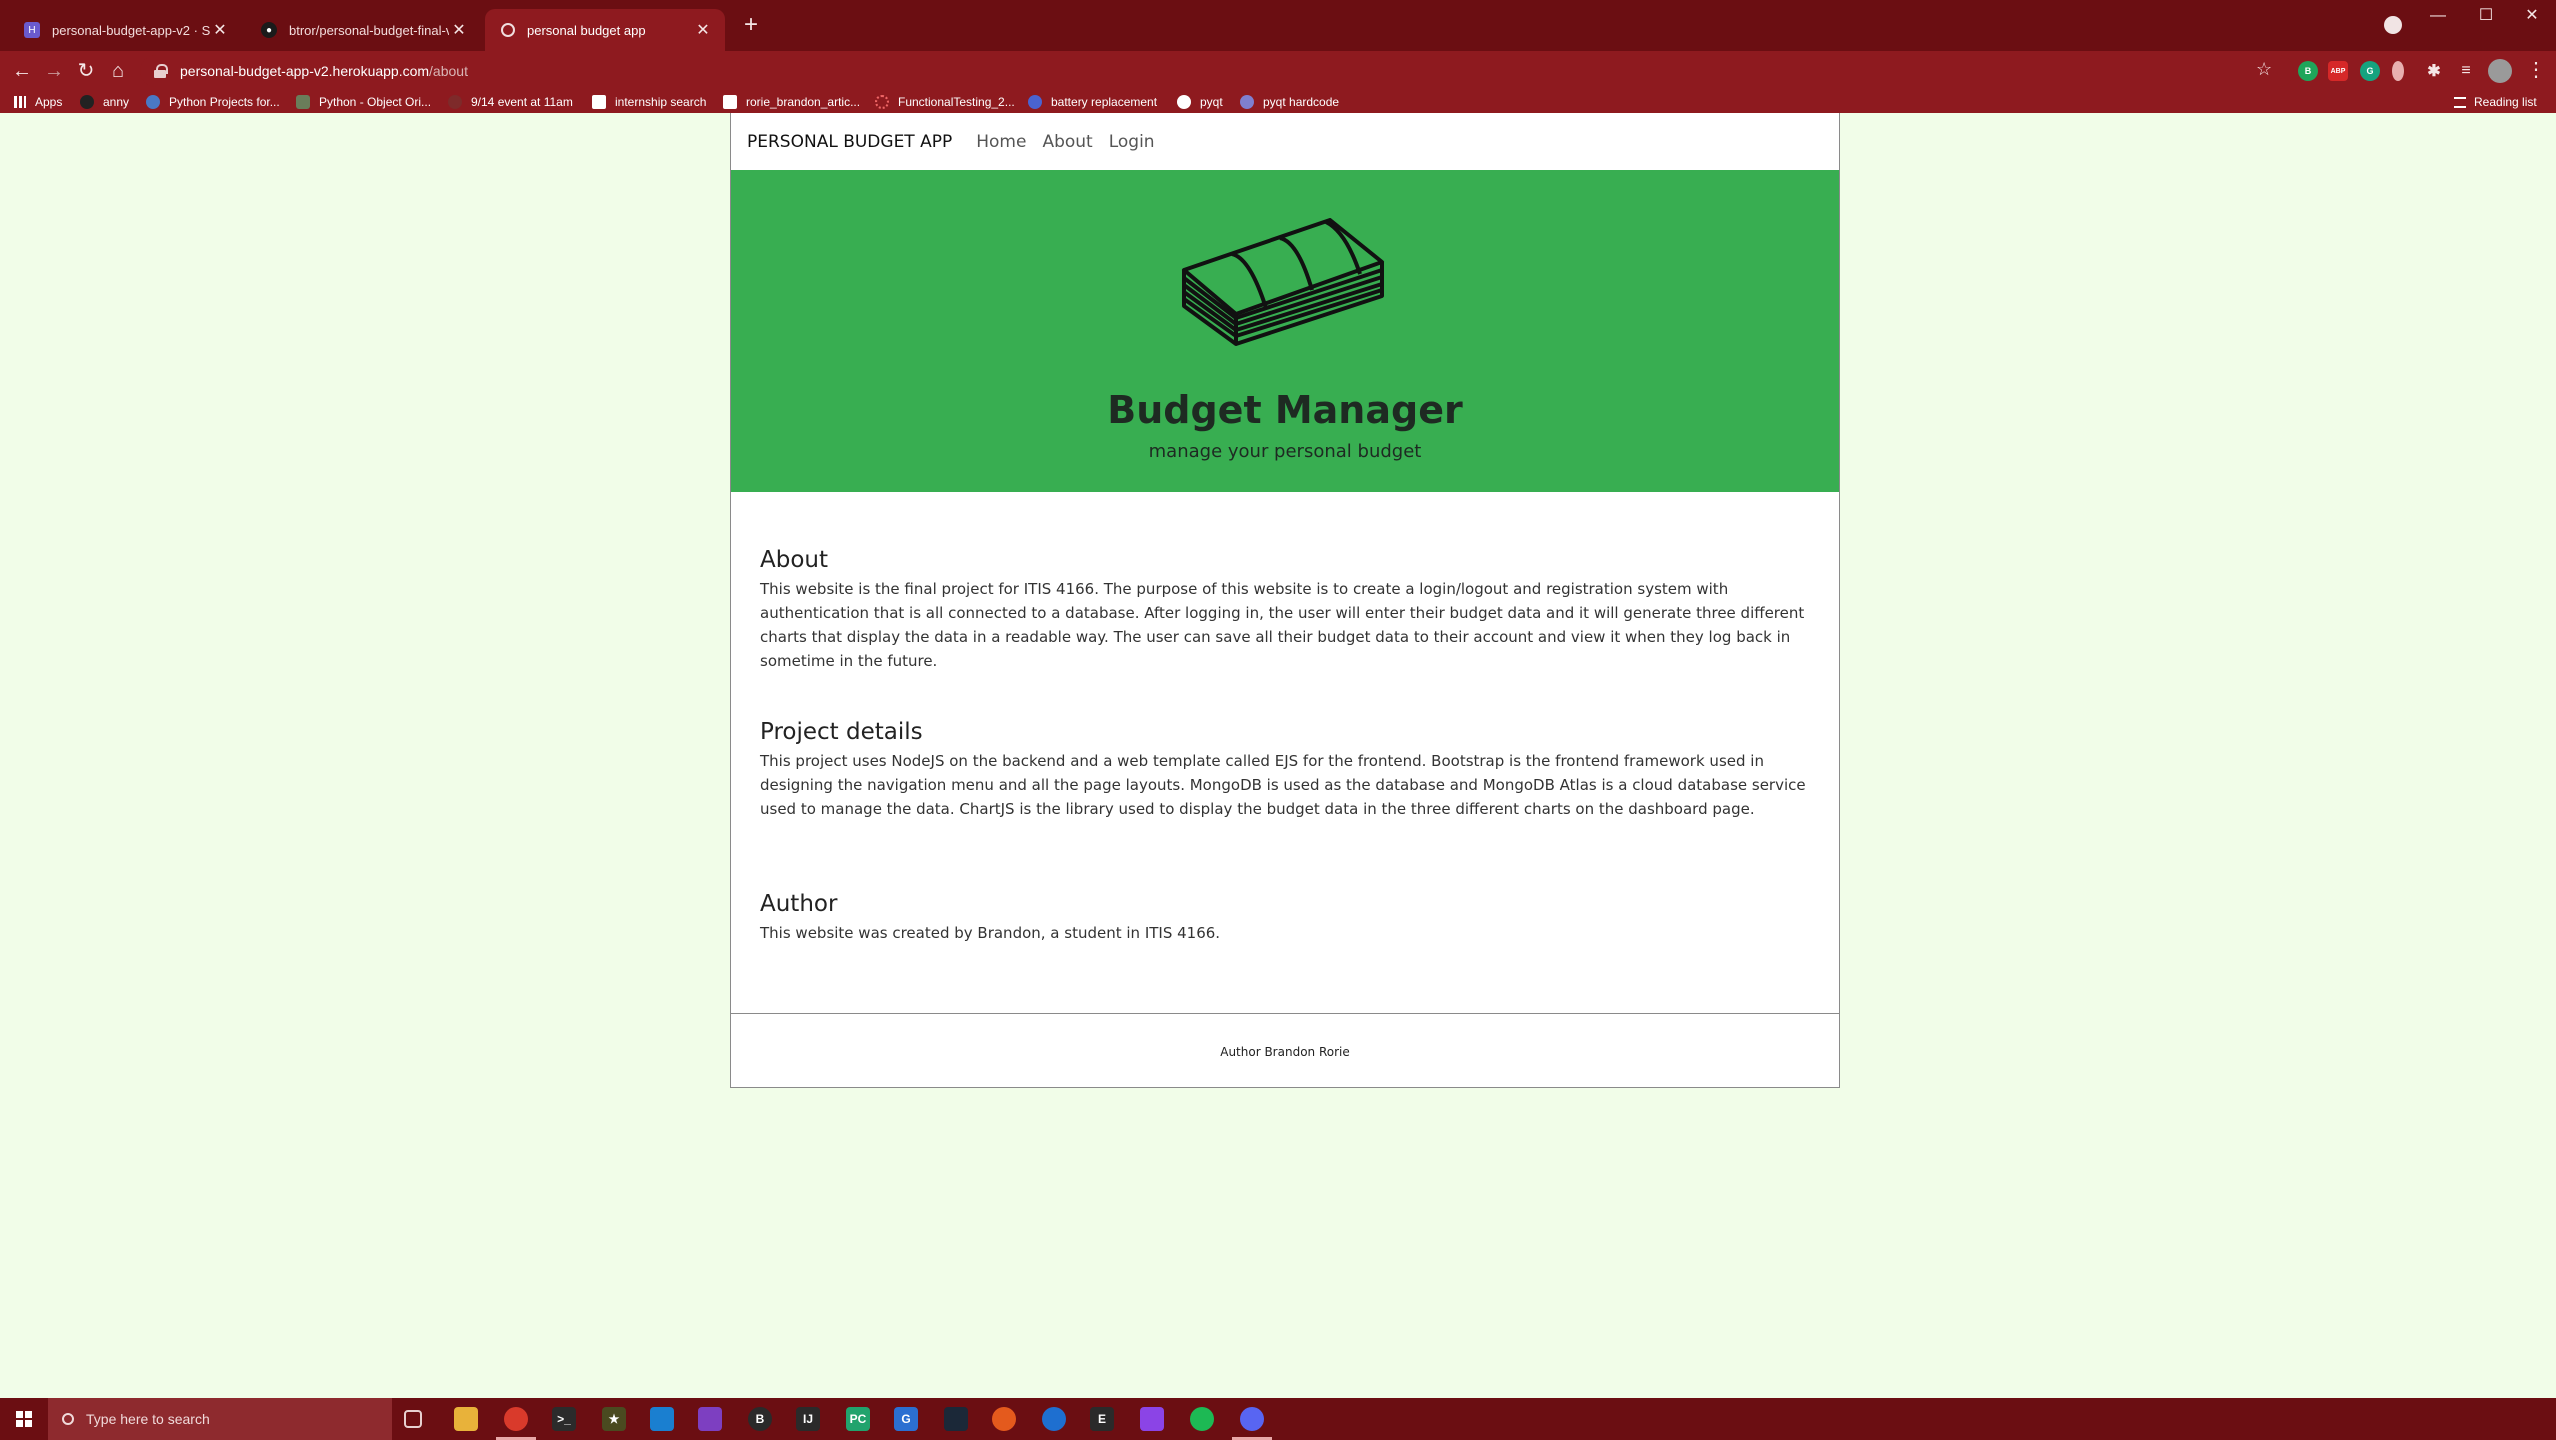 Image resolution: width=2556 pixels, height=1440 pixels. What do you see at coordinates (104, 102) in the screenshot?
I see `bookmark-item: anny` at bounding box center [104, 102].